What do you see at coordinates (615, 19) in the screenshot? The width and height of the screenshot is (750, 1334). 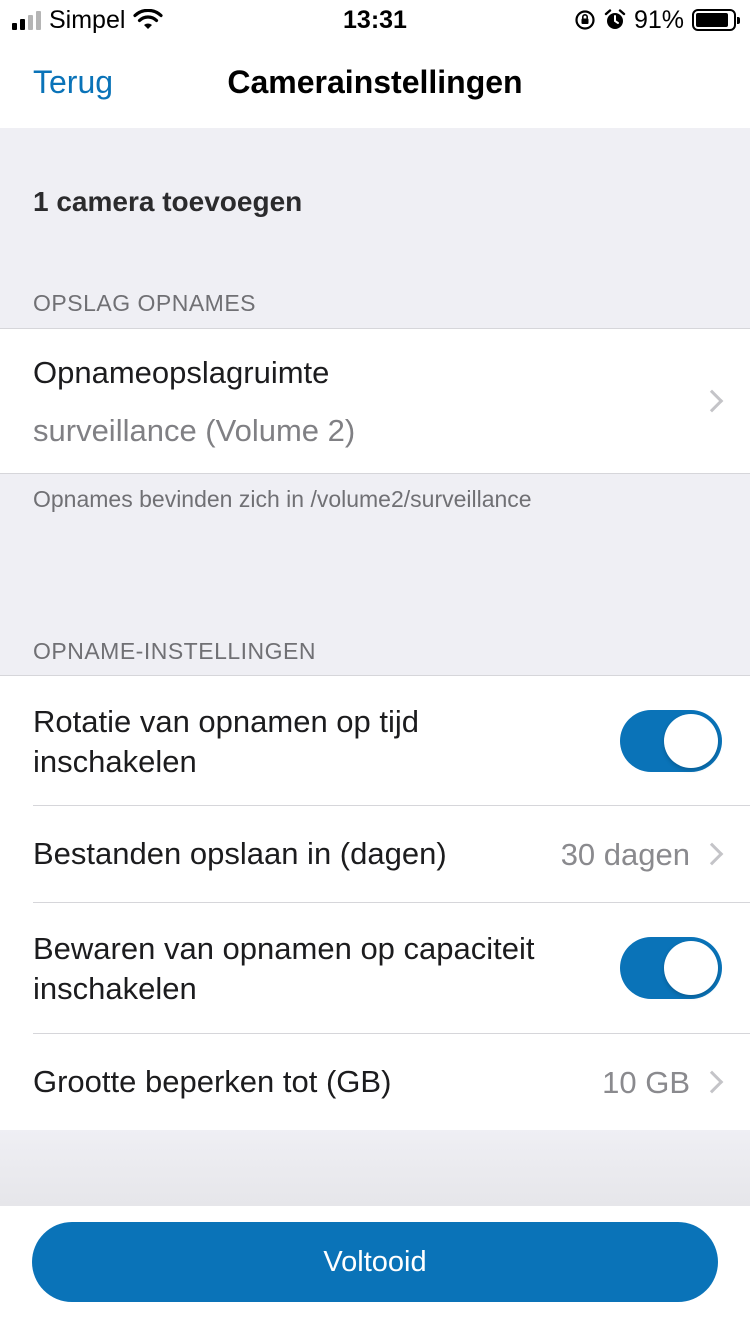 I see `alarm-icon` at bounding box center [615, 19].